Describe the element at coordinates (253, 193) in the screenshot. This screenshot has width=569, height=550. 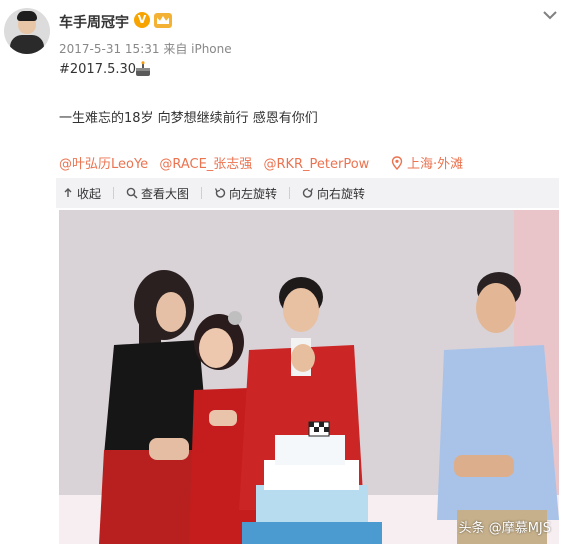
I see `rotate-left-label: 向左旋转` at that location.